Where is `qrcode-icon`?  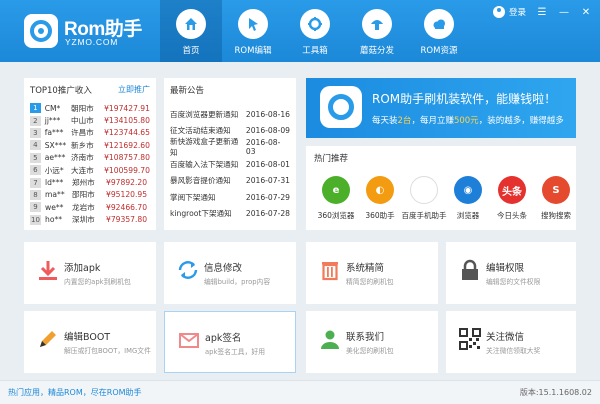 qrcode-icon is located at coordinates (470, 339).